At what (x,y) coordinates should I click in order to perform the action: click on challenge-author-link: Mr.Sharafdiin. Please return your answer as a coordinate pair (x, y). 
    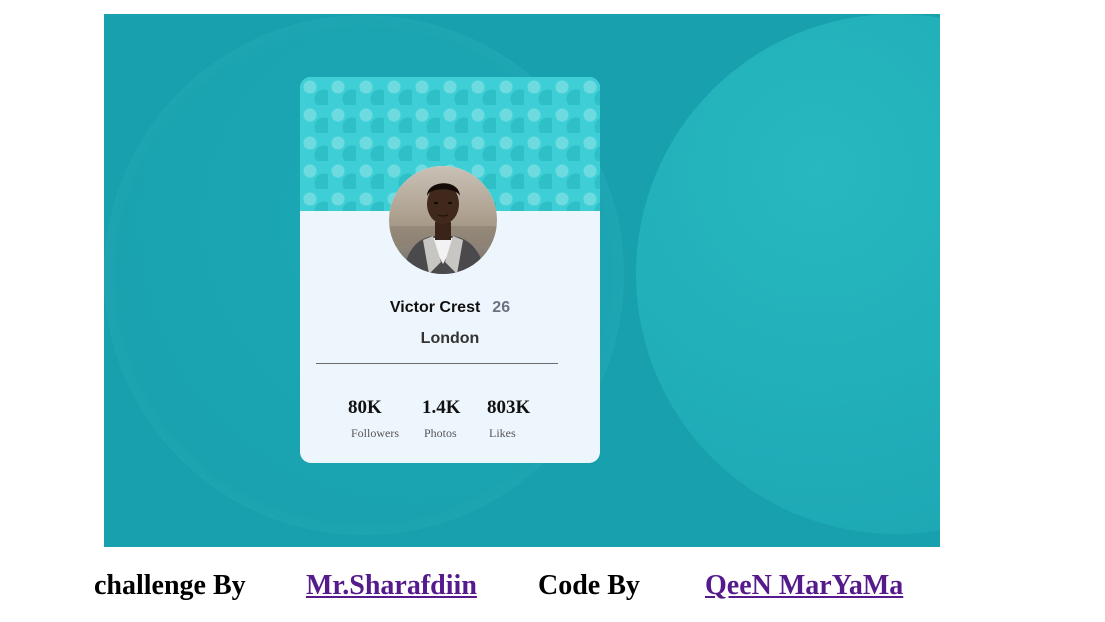
    Looking at the image, I should click on (391, 586).